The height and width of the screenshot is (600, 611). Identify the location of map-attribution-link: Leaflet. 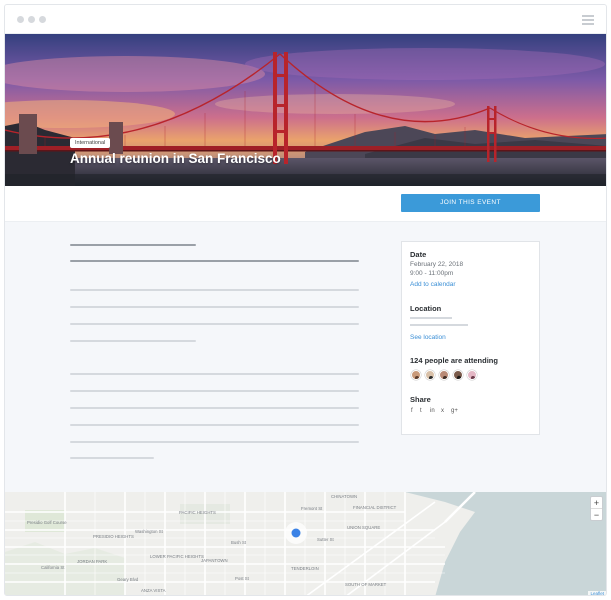
(597, 593).